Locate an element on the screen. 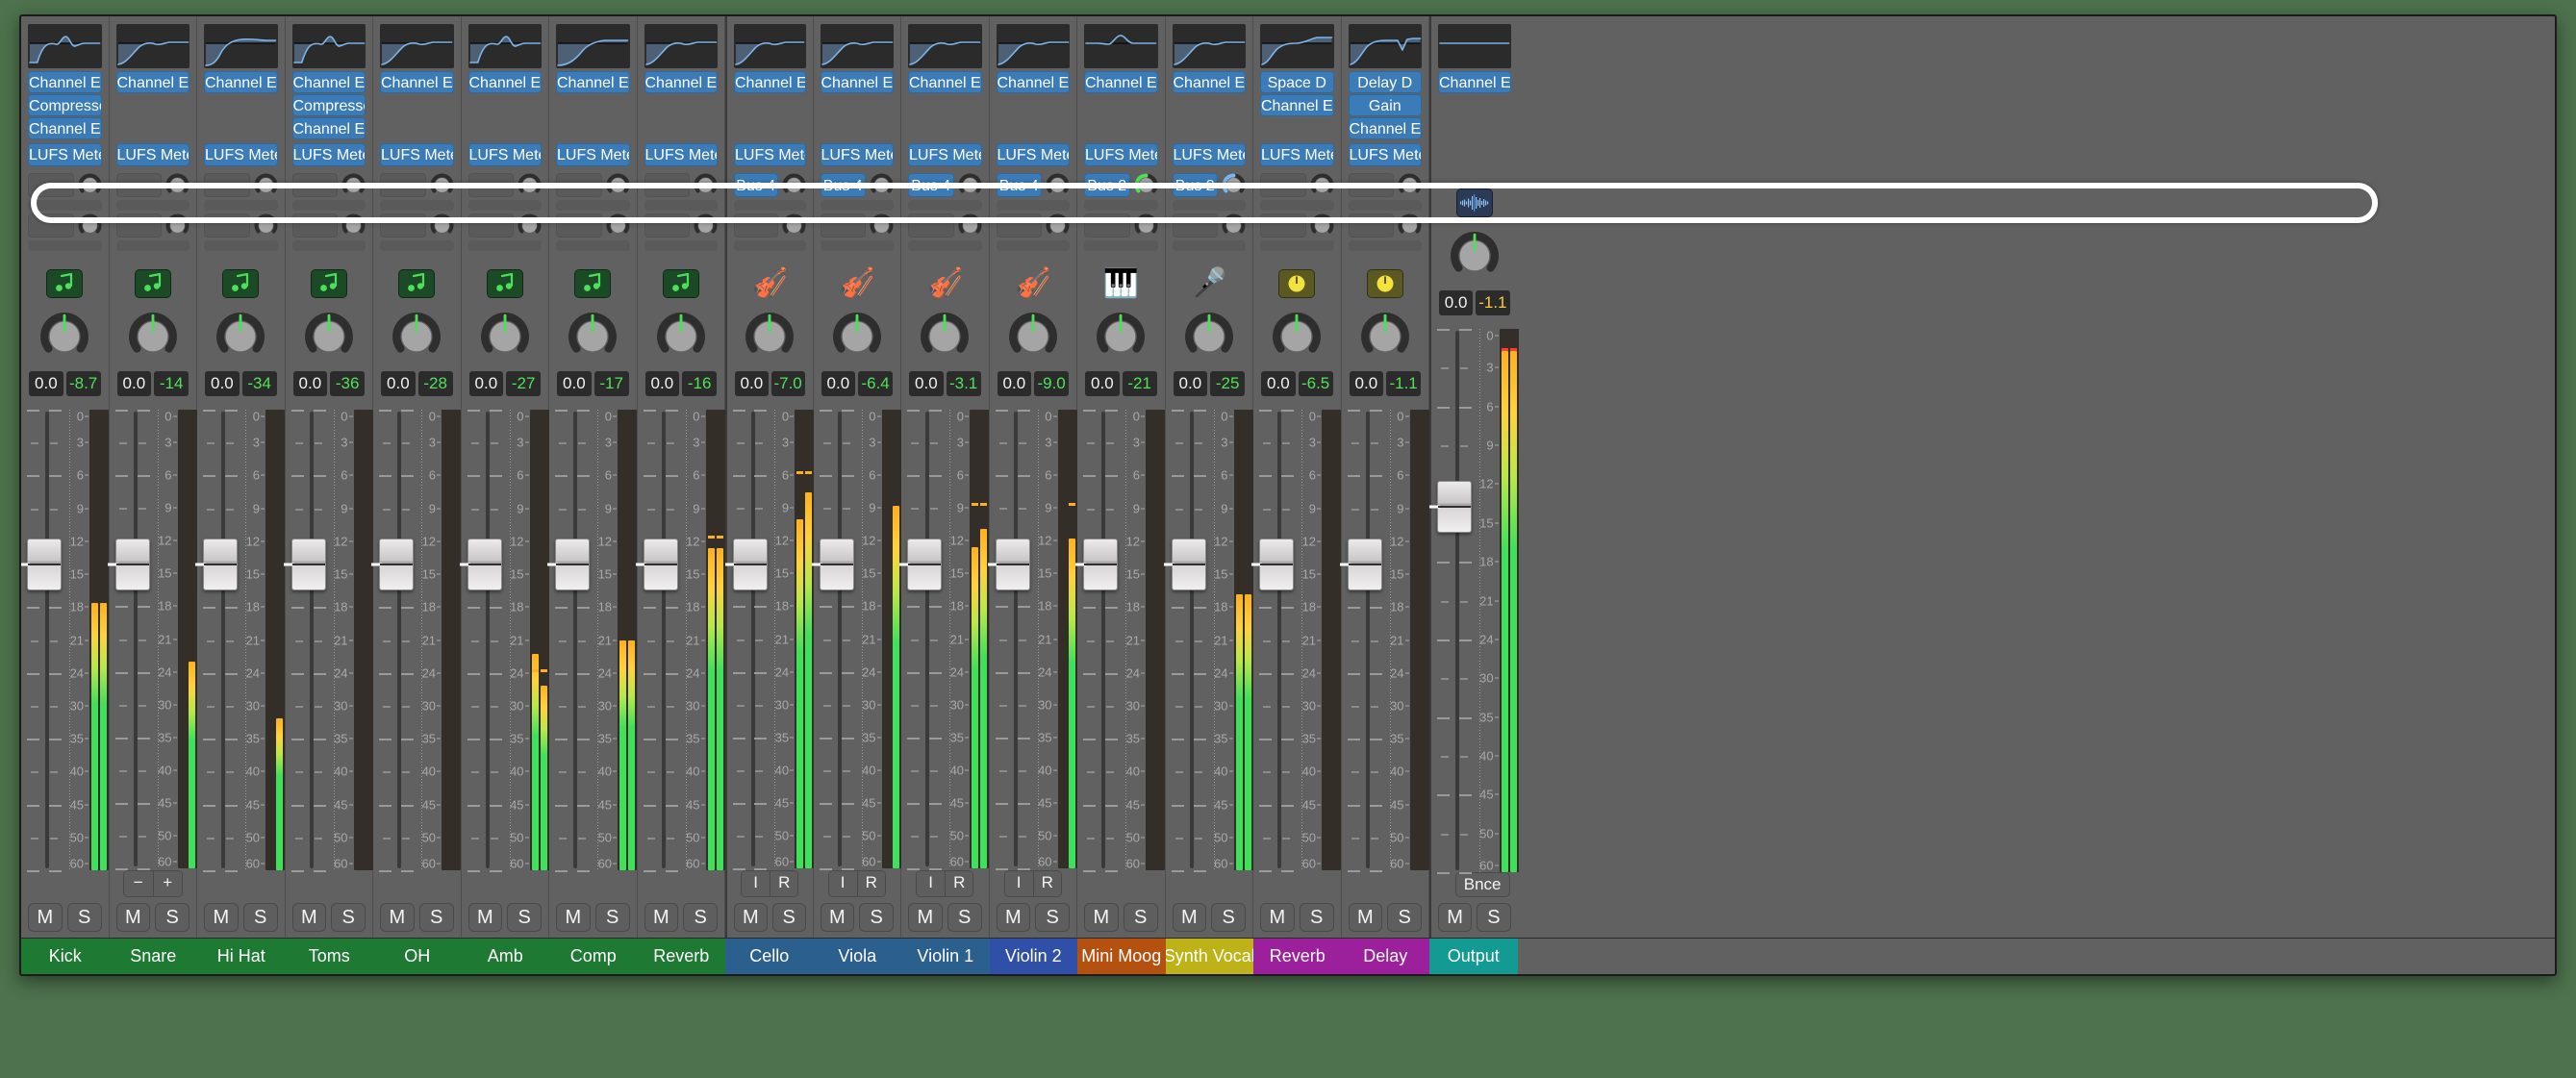 The width and height of the screenshot is (2576, 1078). plugin-slot: Space D is located at coordinates (1297, 82).